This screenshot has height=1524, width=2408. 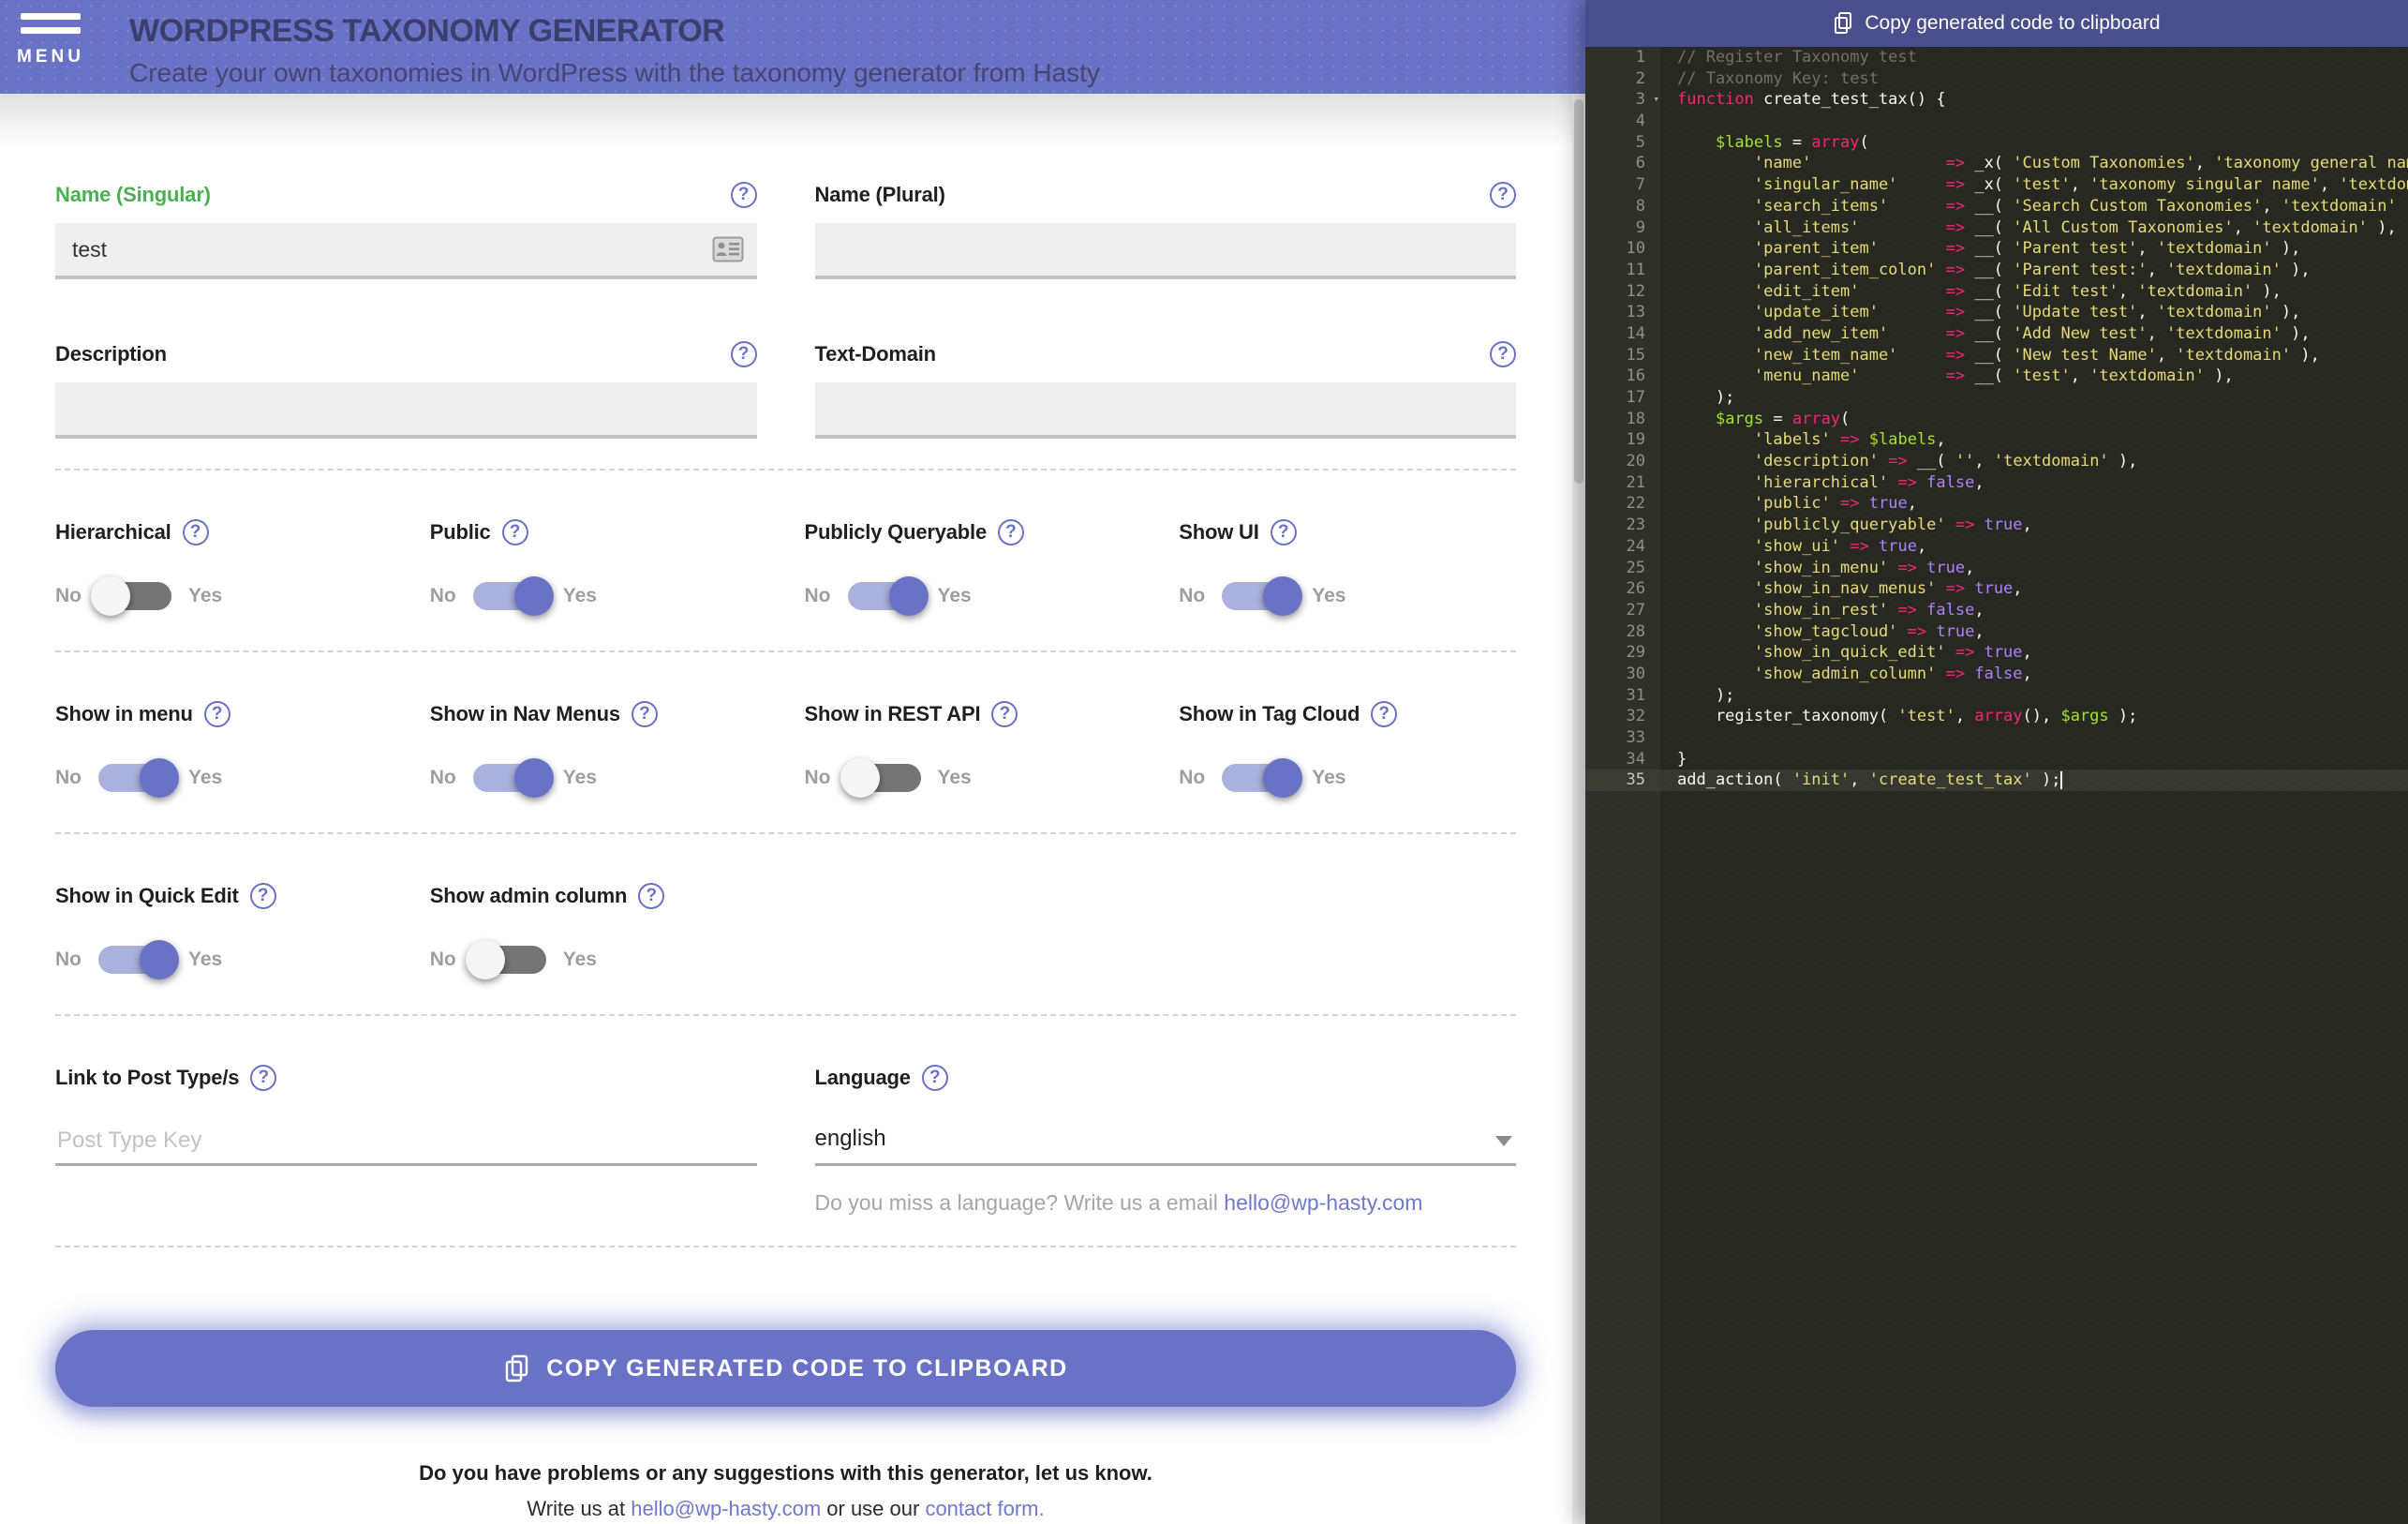 I want to click on language-value: english, so click(x=850, y=1138).